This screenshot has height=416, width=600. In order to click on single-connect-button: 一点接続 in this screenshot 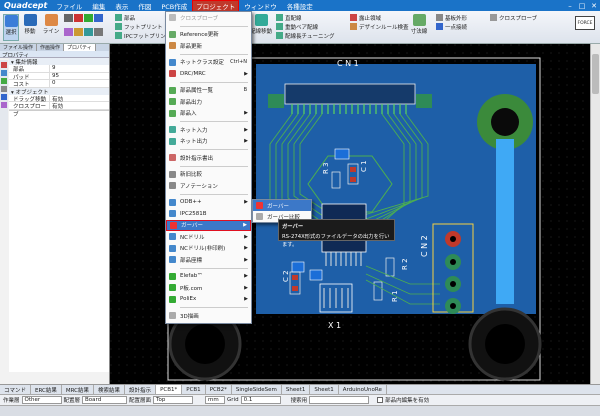, I will do `click(451, 26)`.